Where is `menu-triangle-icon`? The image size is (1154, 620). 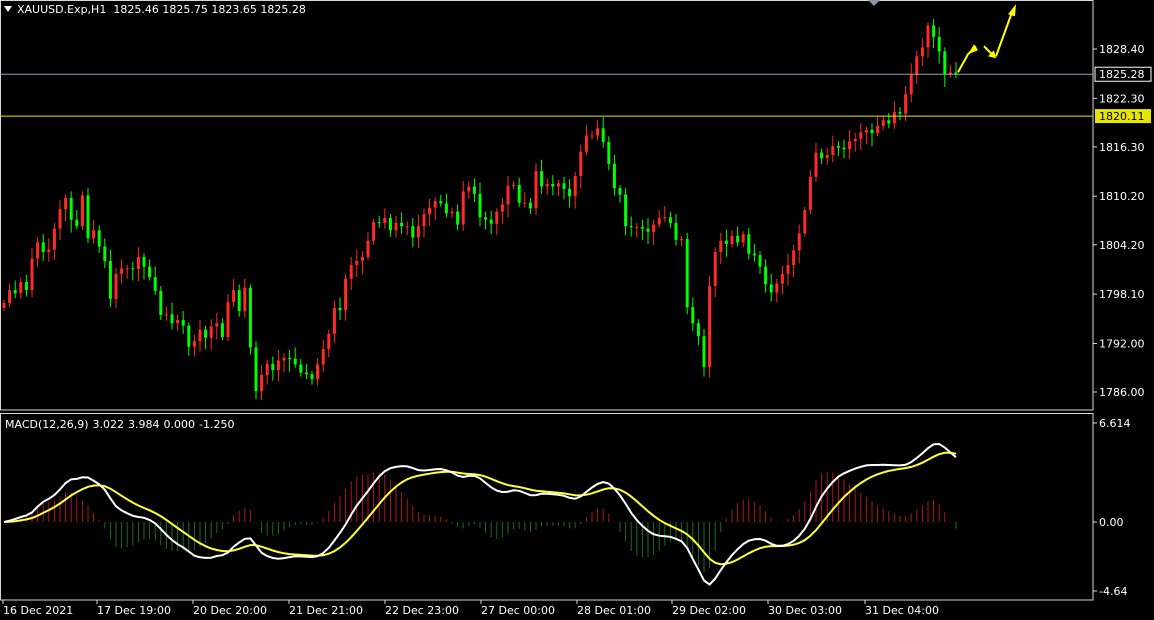
menu-triangle-icon is located at coordinates (8, 9).